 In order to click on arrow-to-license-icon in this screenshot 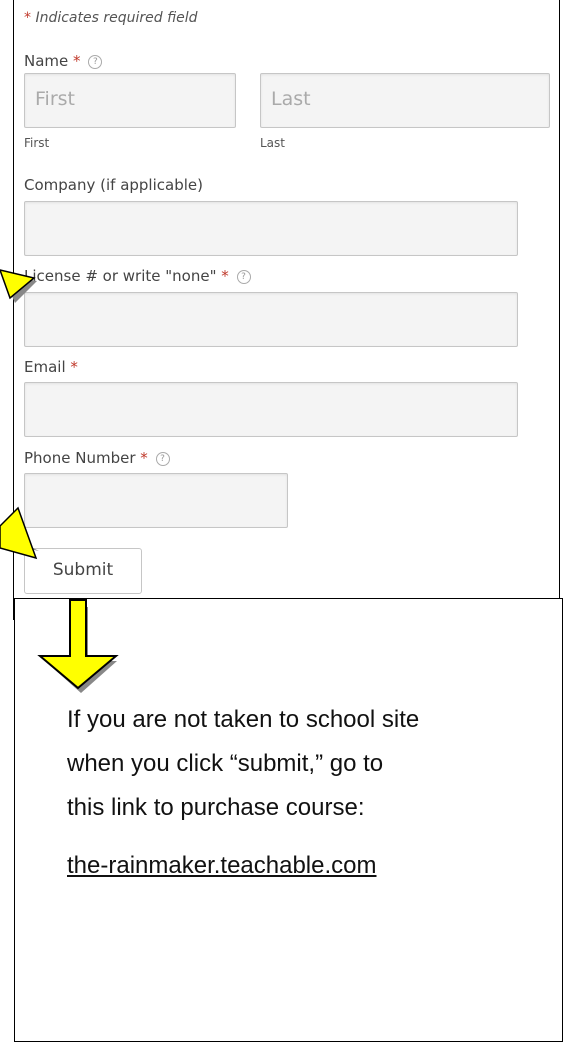, I will do `click(18, 286)`.